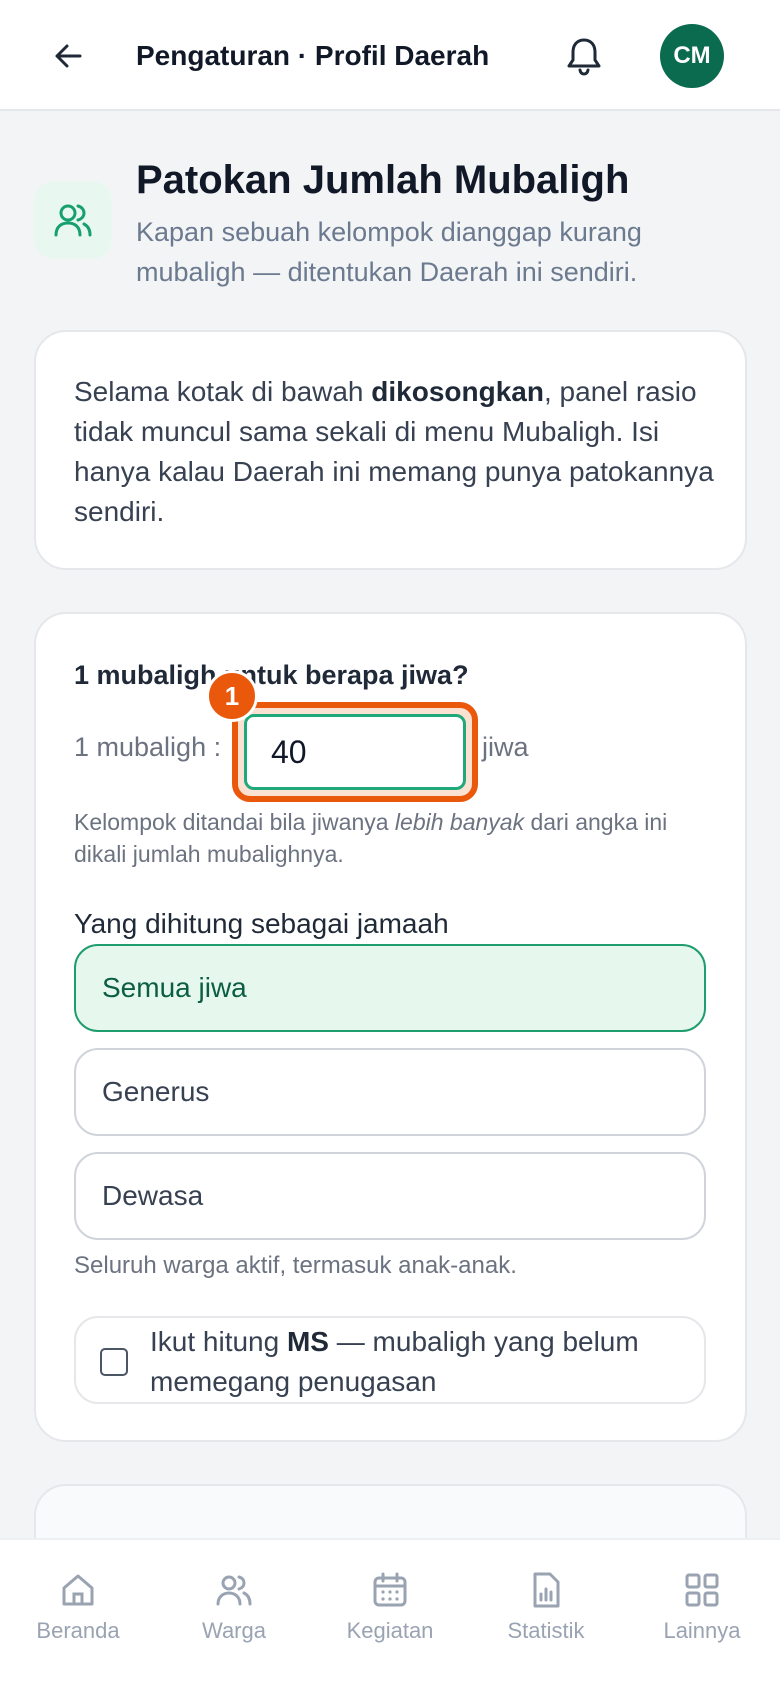  What do you see at coordinates (390, 1589) in the screenshot?
I see `calendar-icon` at bounding box center [390, 1589].